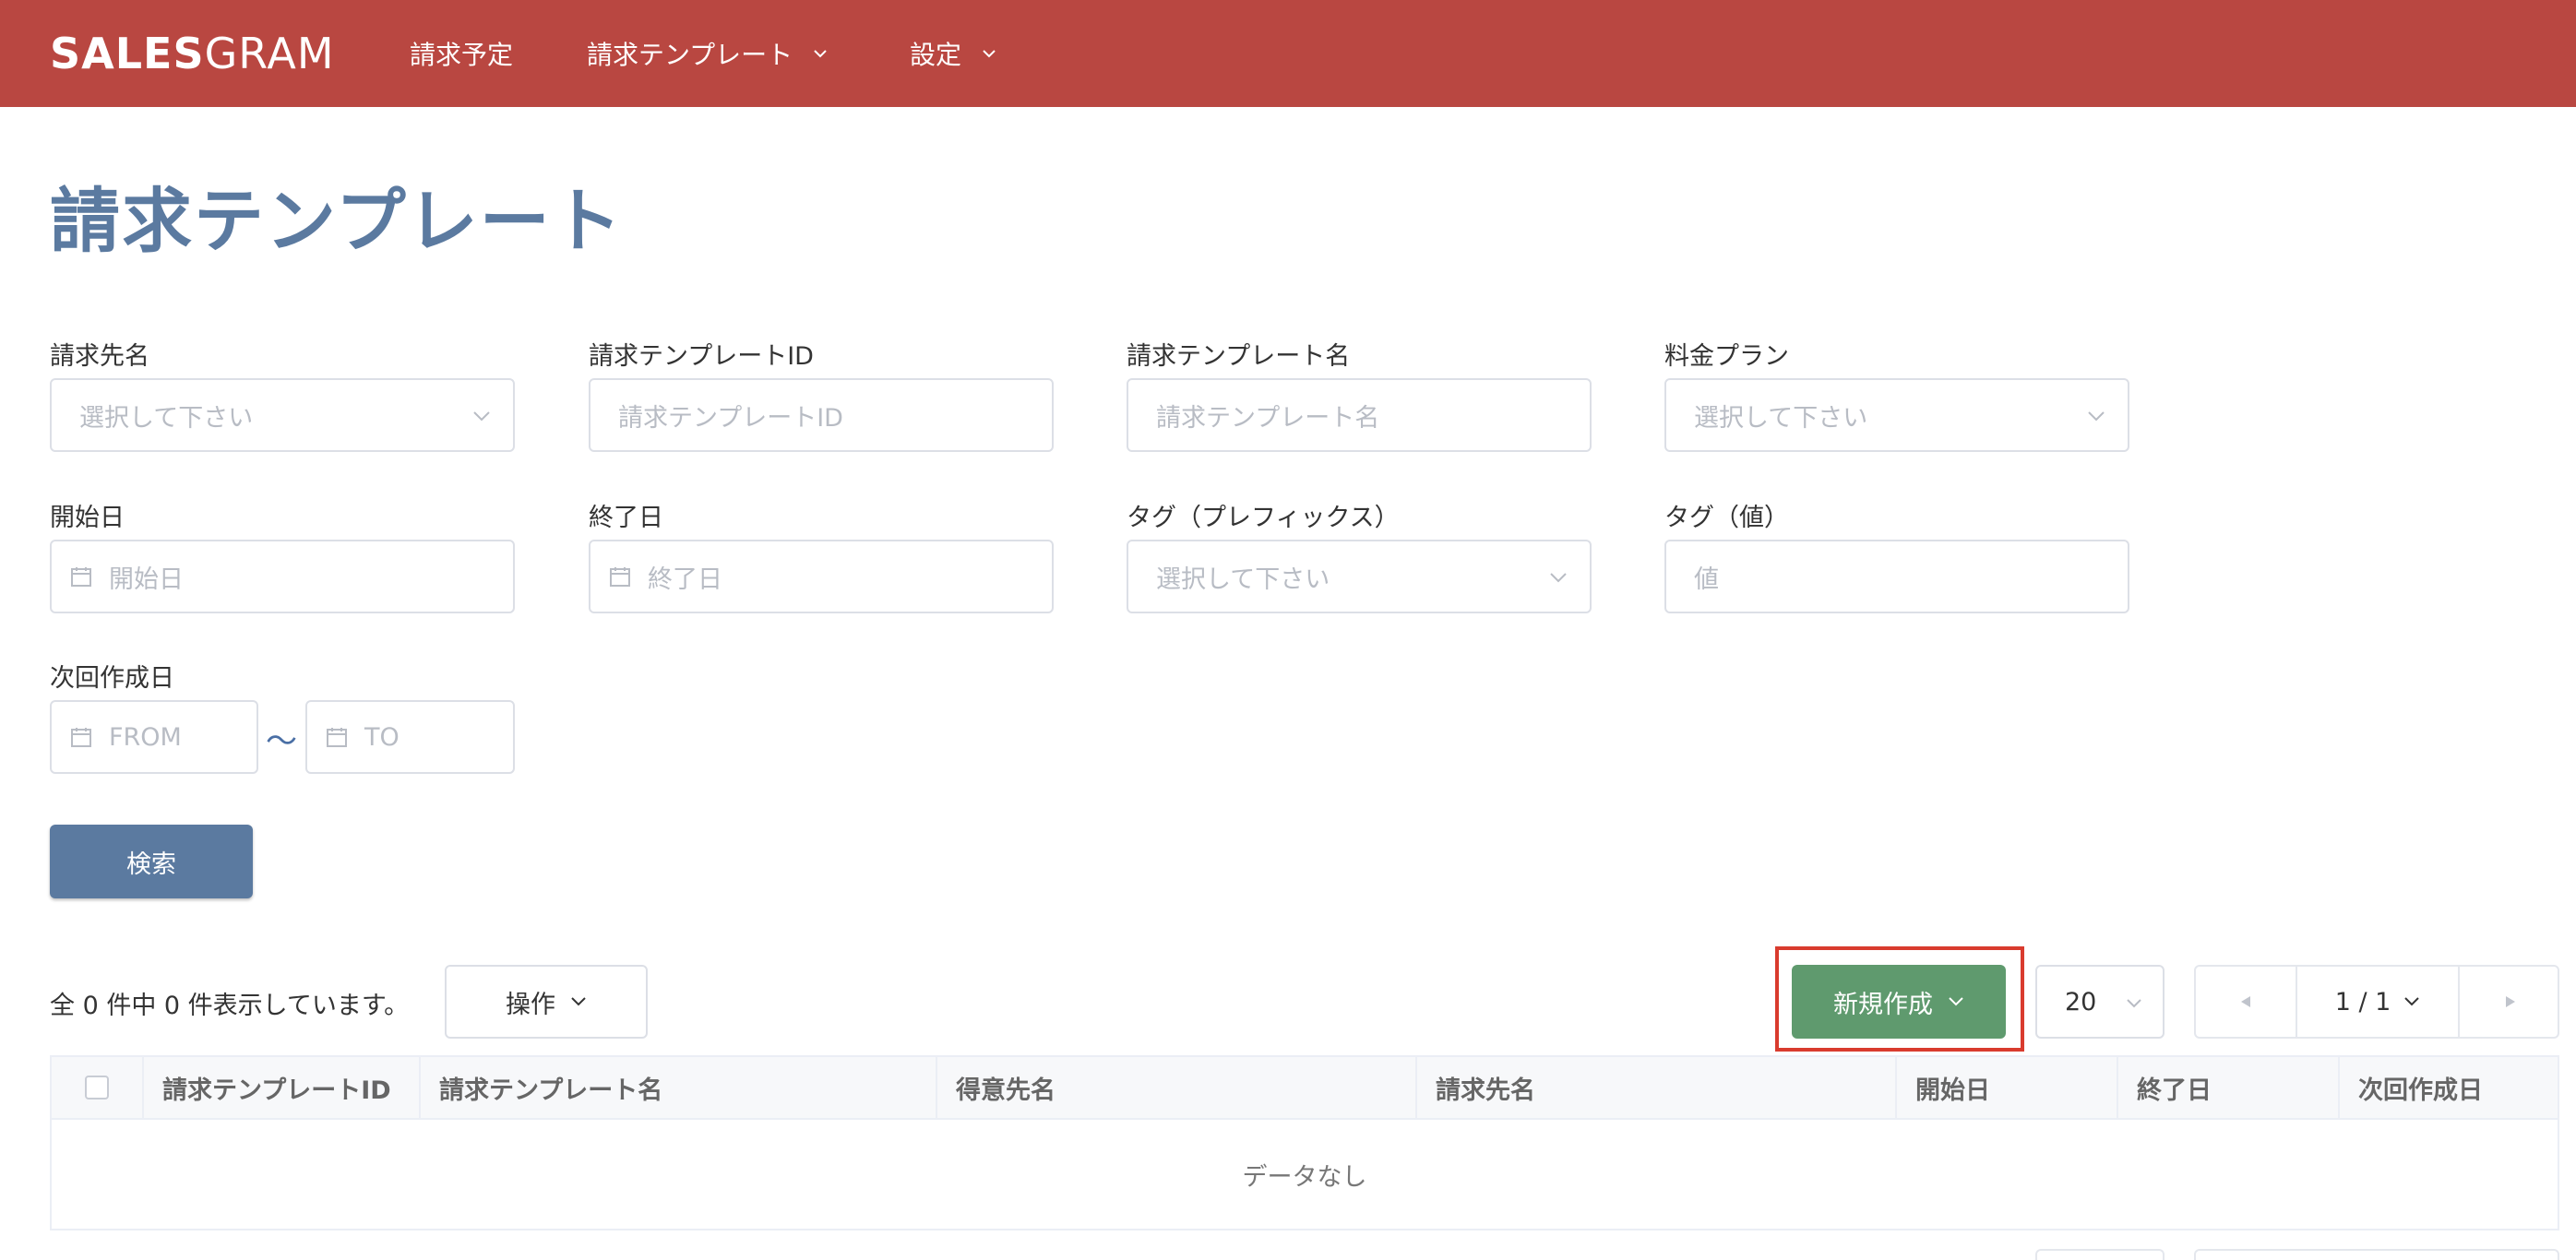 This screenshot has width=2576, height=1260. I want to click on caret-right-icon, so click(2510, 1001).